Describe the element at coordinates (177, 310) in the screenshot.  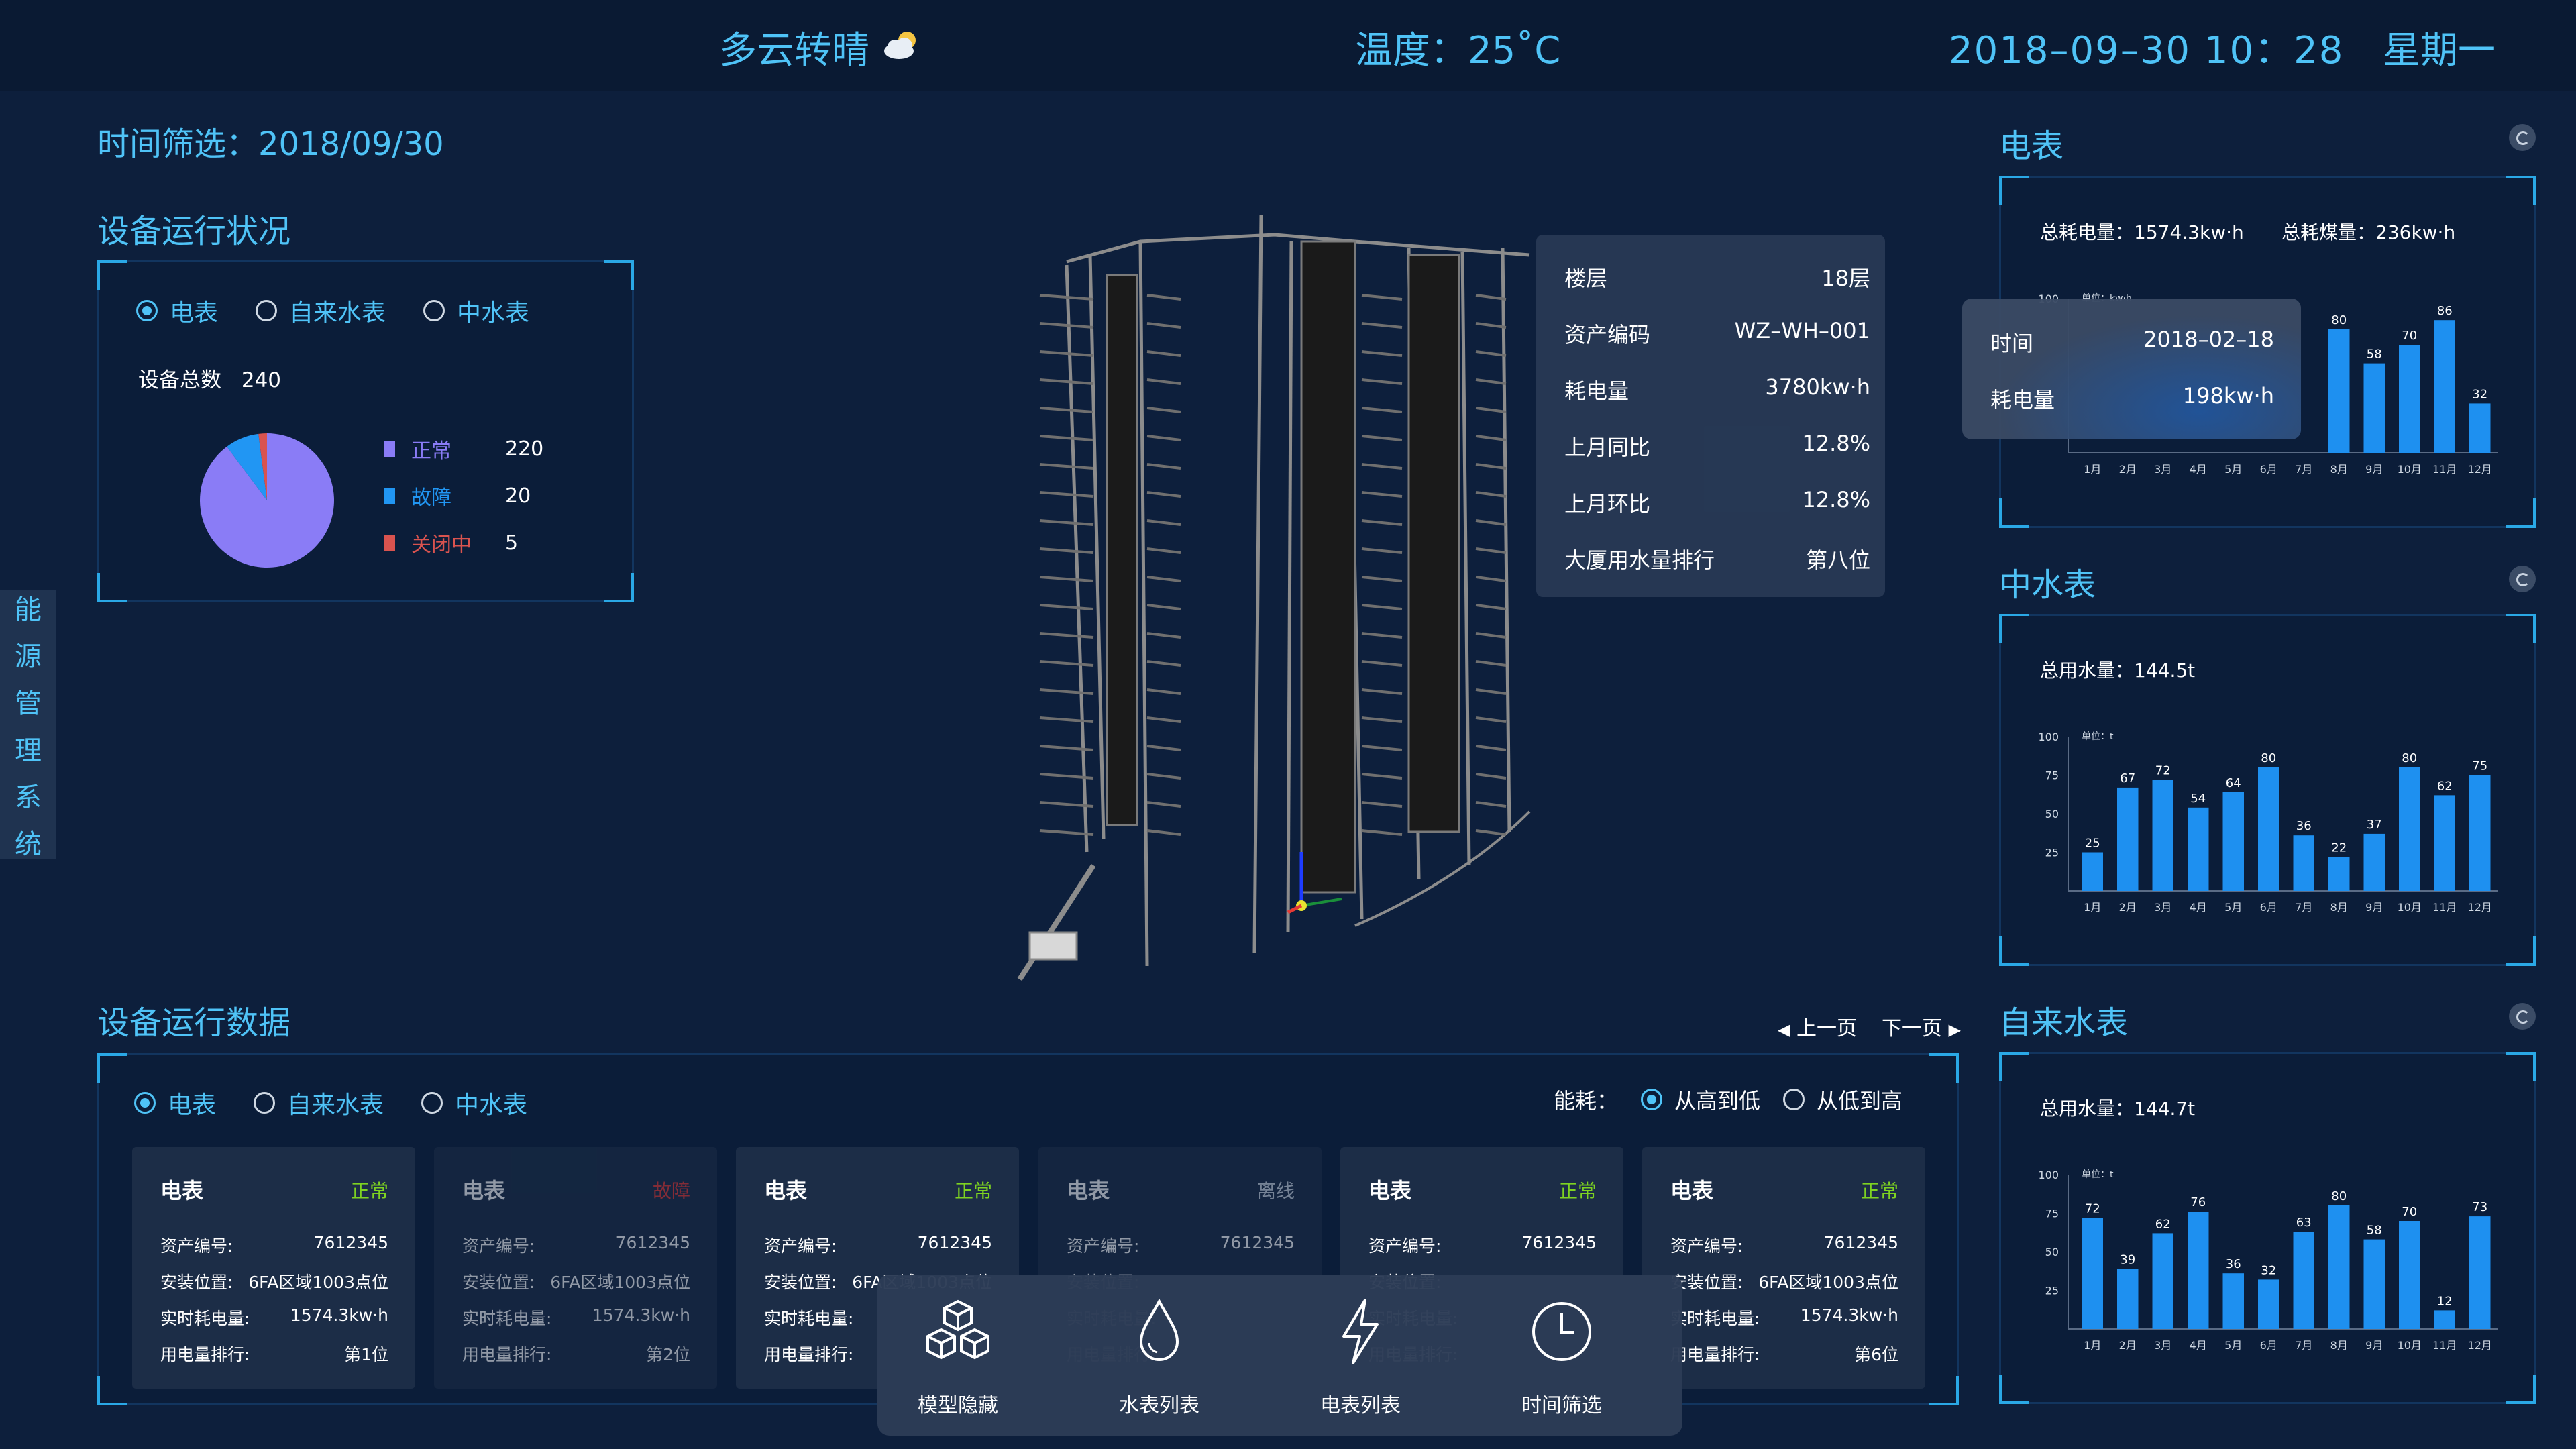
I see `status-tab-electric: 电表` at that location.